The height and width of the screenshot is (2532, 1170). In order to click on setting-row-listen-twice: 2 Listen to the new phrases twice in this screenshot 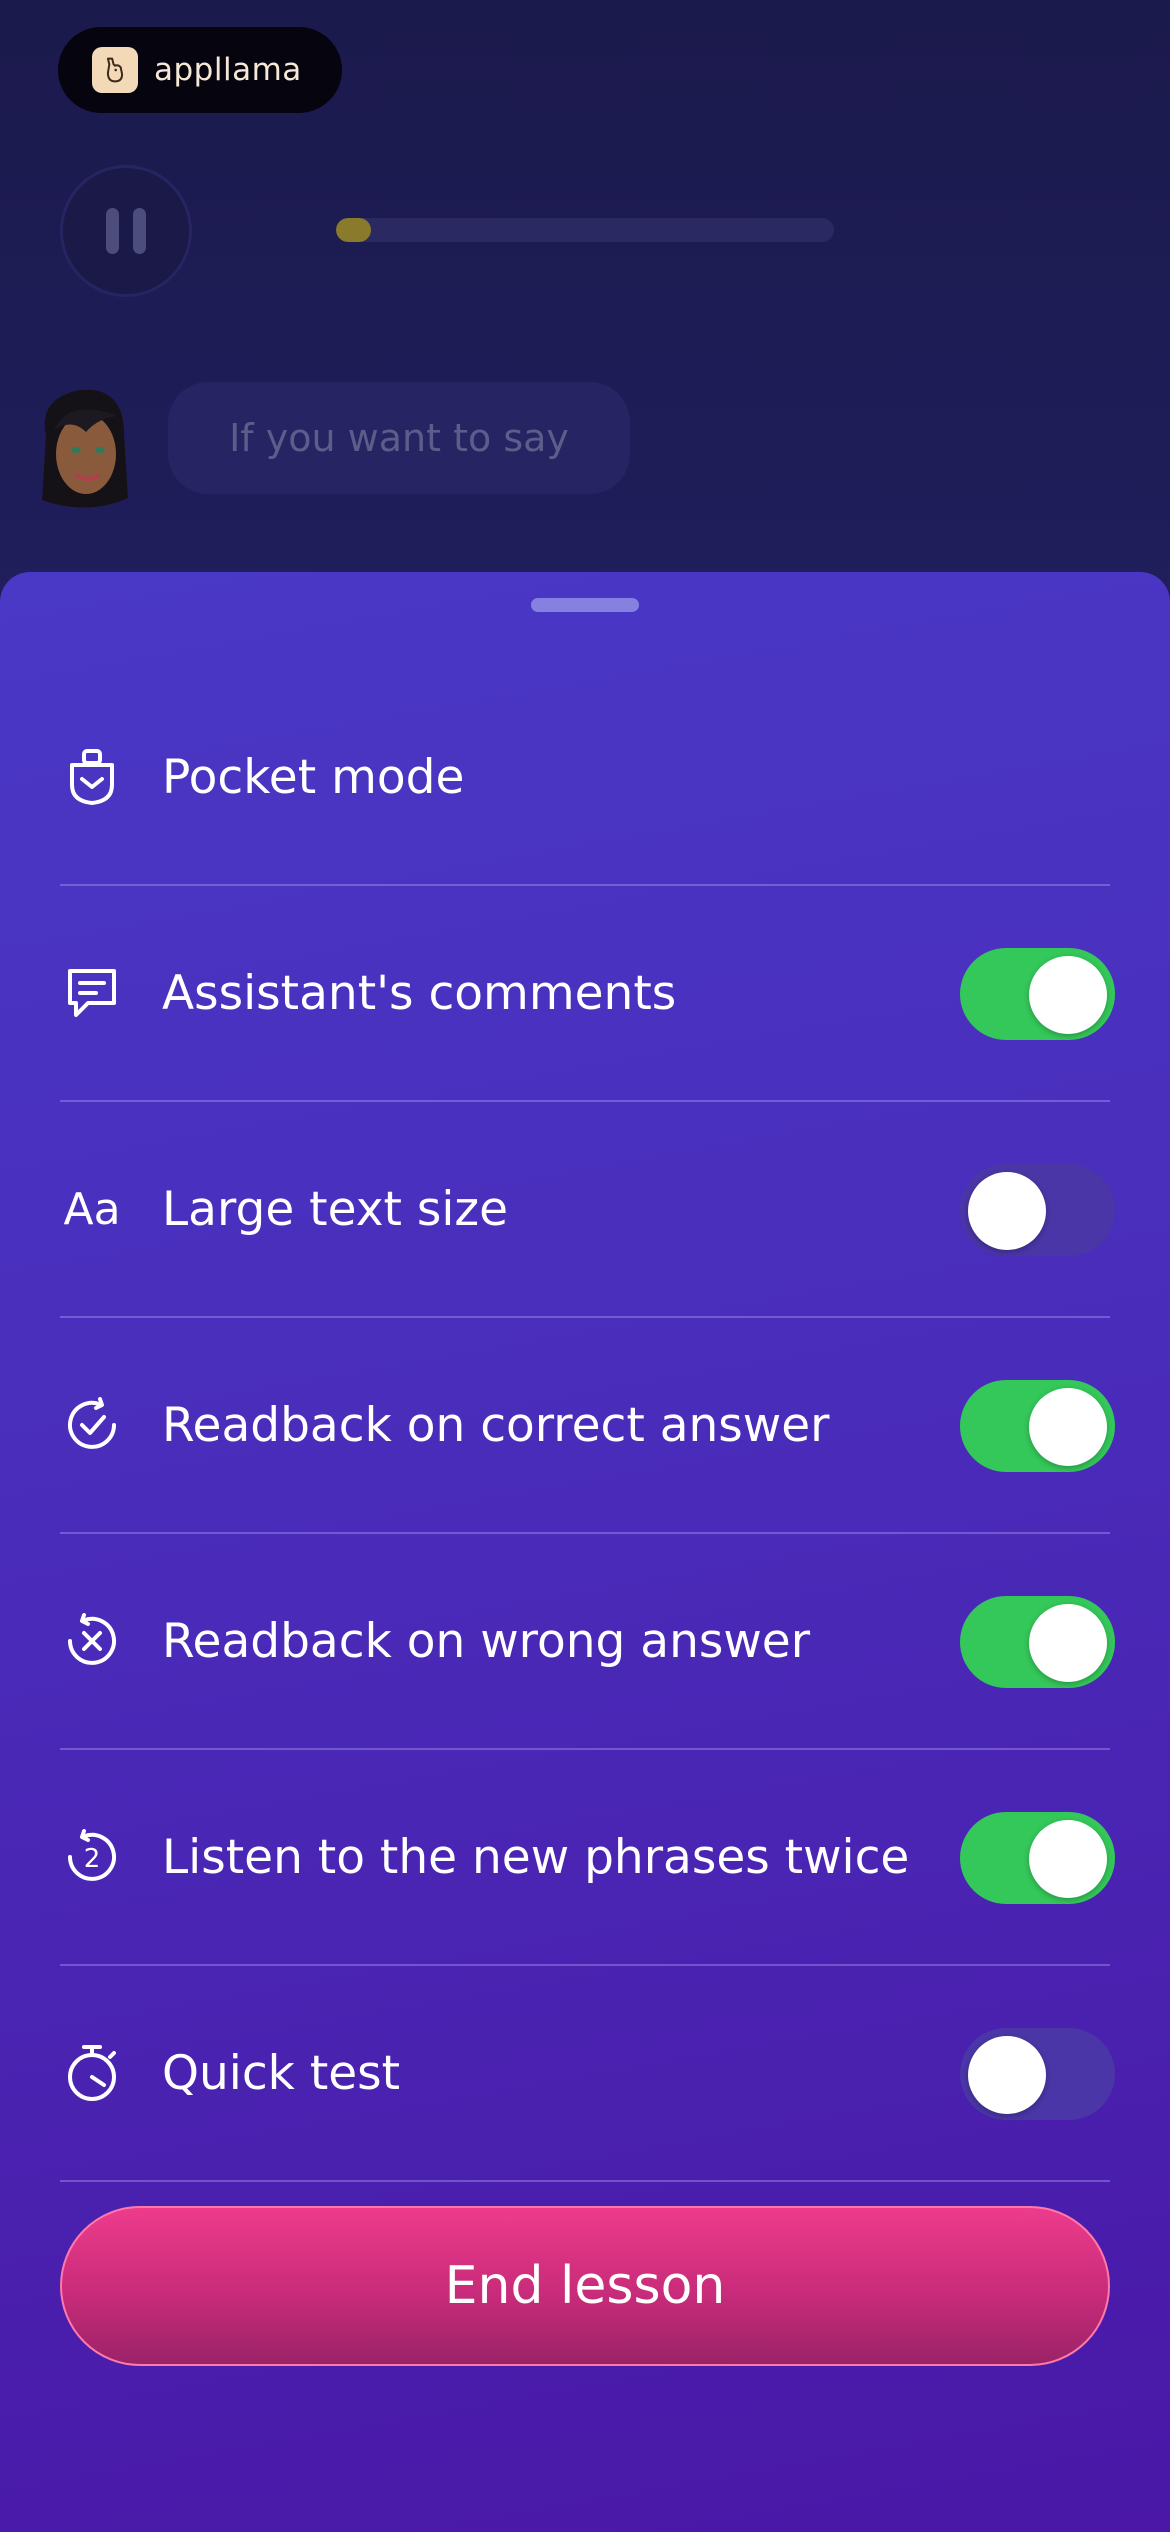, I will do `click(587, 1858)`.